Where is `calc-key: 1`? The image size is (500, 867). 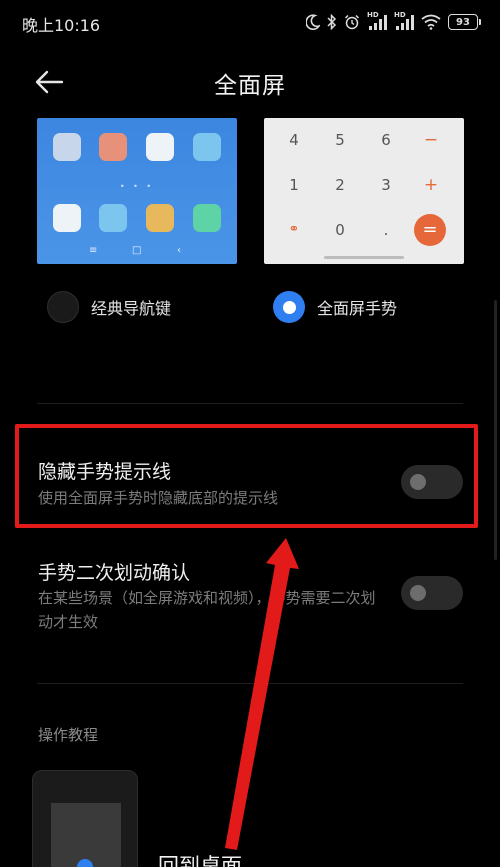 calc-key: 1 is located at coordinates (294, 185).